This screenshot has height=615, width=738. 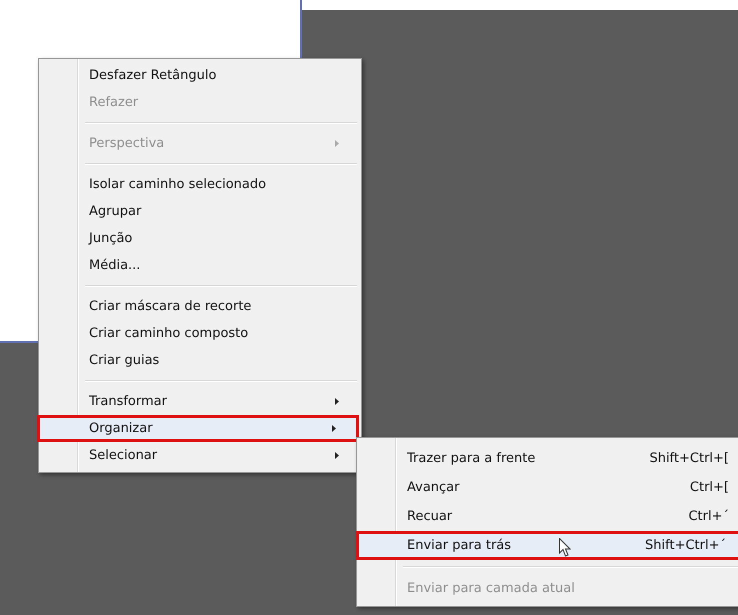 What do you see at coordinates (200, 401) in the screenshot?
I see `menu-item: Transformar` at bounding box center [200, 401].